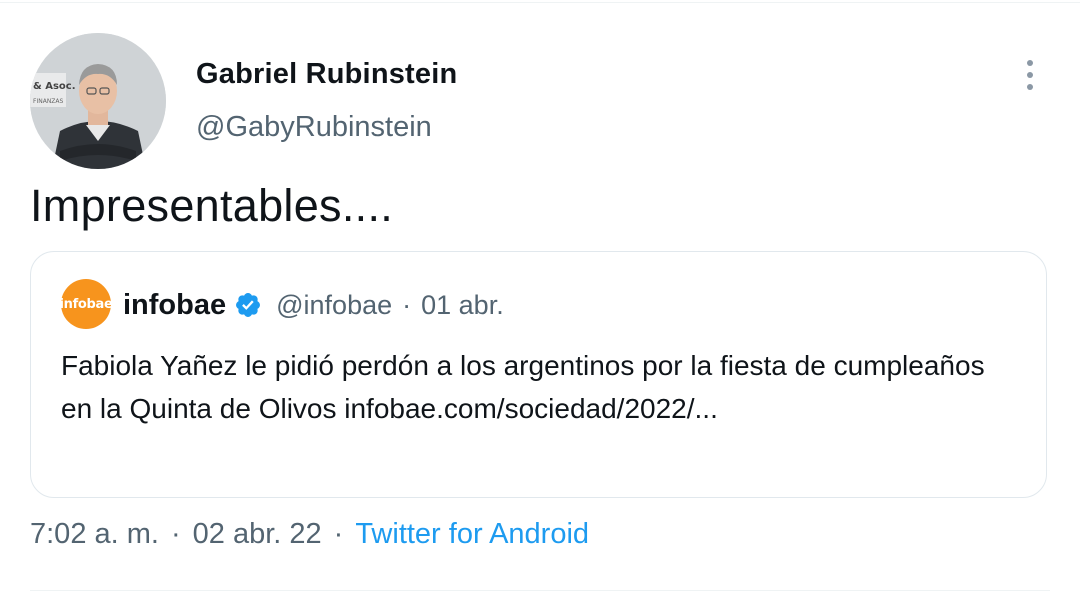 Image resolution: width=1080 pixels, height=606 pixels. I want to click on top-divider, so click(540, 2).